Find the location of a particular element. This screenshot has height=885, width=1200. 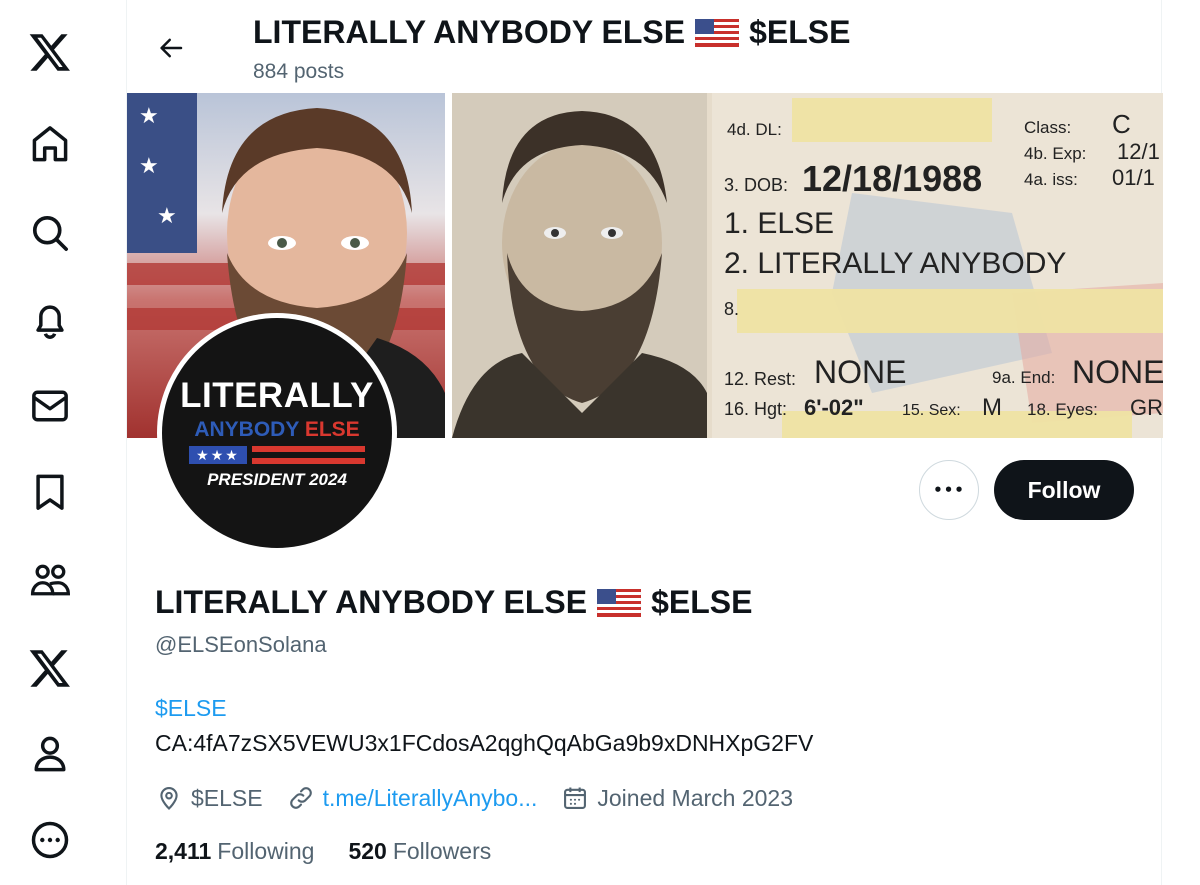

x-logo-icon is located at coordinates (50, 52).